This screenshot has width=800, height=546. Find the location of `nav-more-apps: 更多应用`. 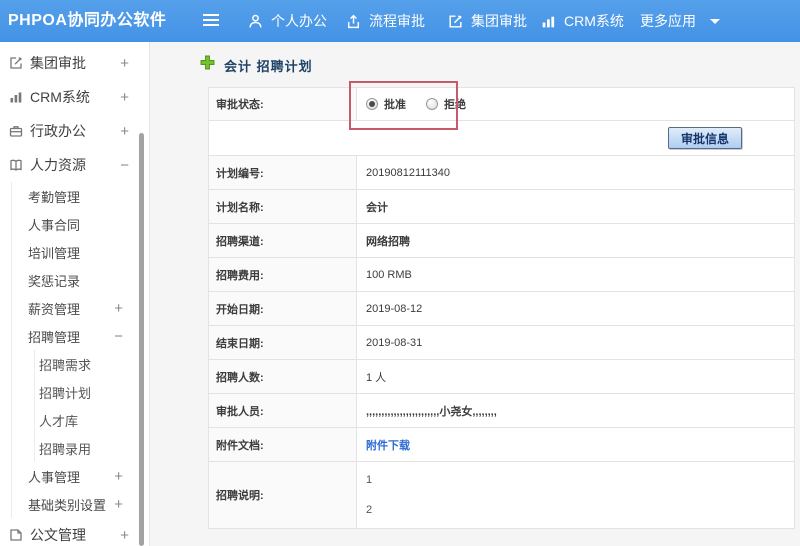

nav-more-apps: 更多应用 is located at coordinates (680, 21).